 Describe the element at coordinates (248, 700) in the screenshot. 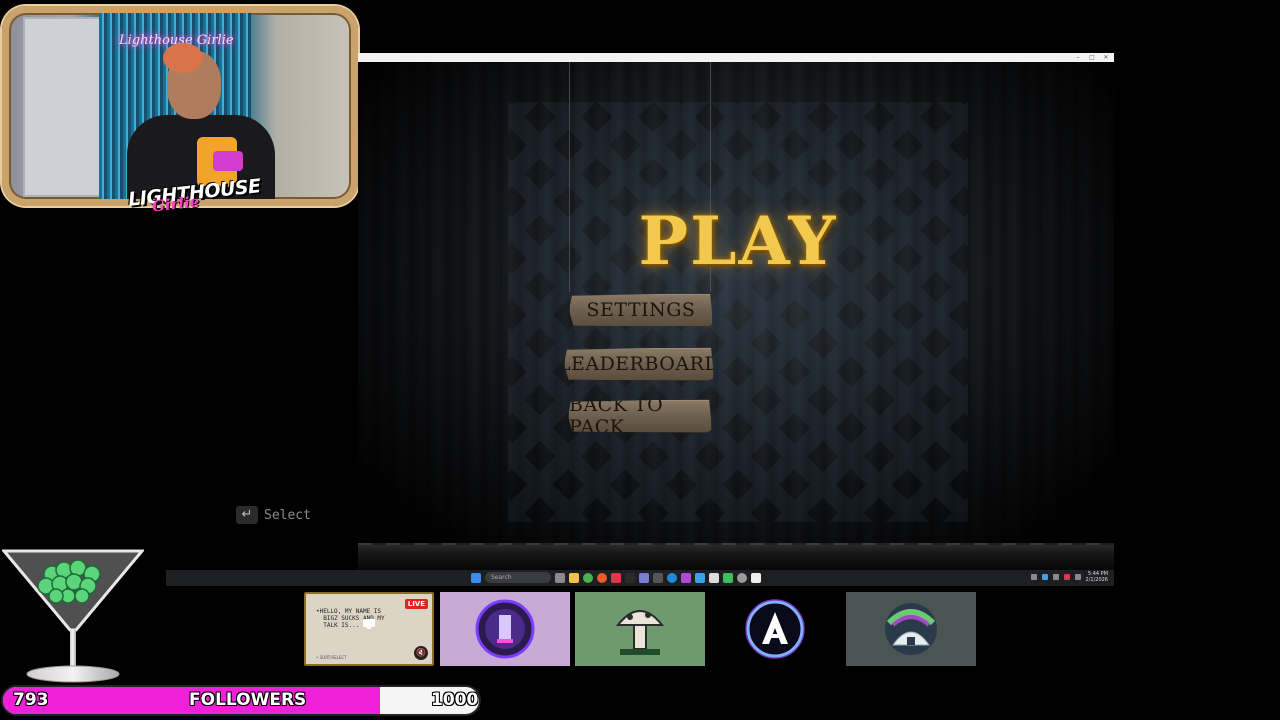

I see `follower-label: FOLLOWERS` at that location.